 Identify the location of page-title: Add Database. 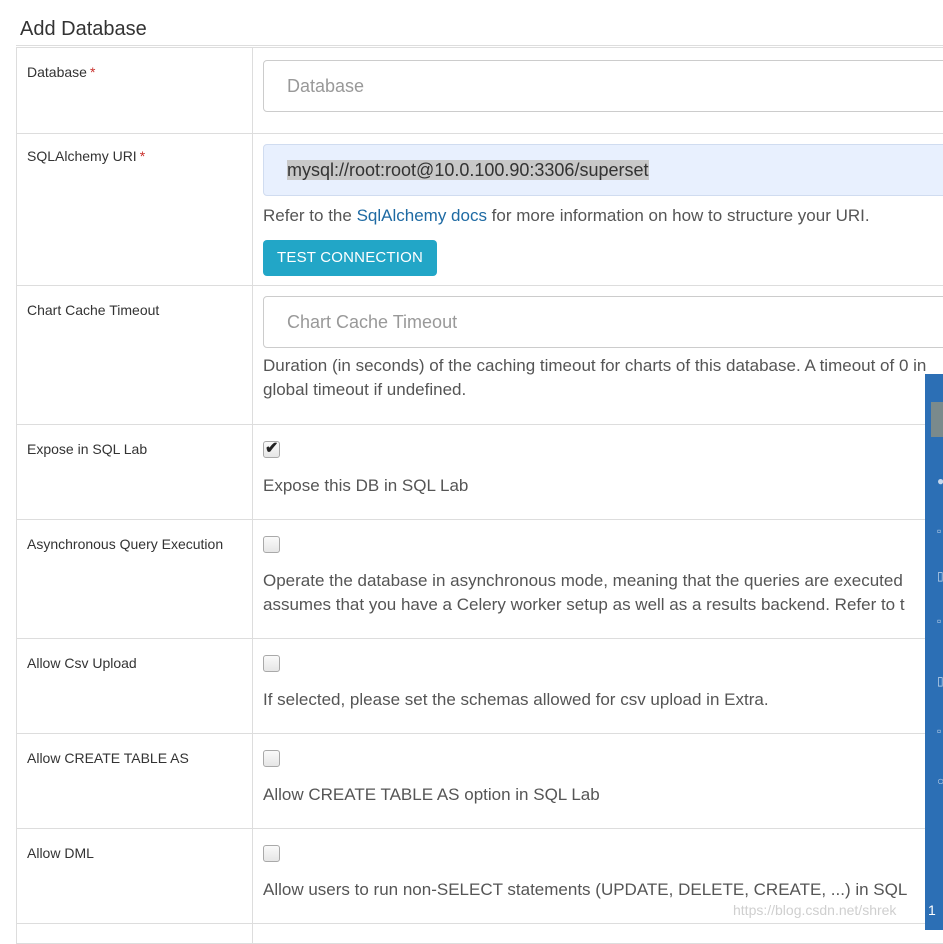
(83, 29).